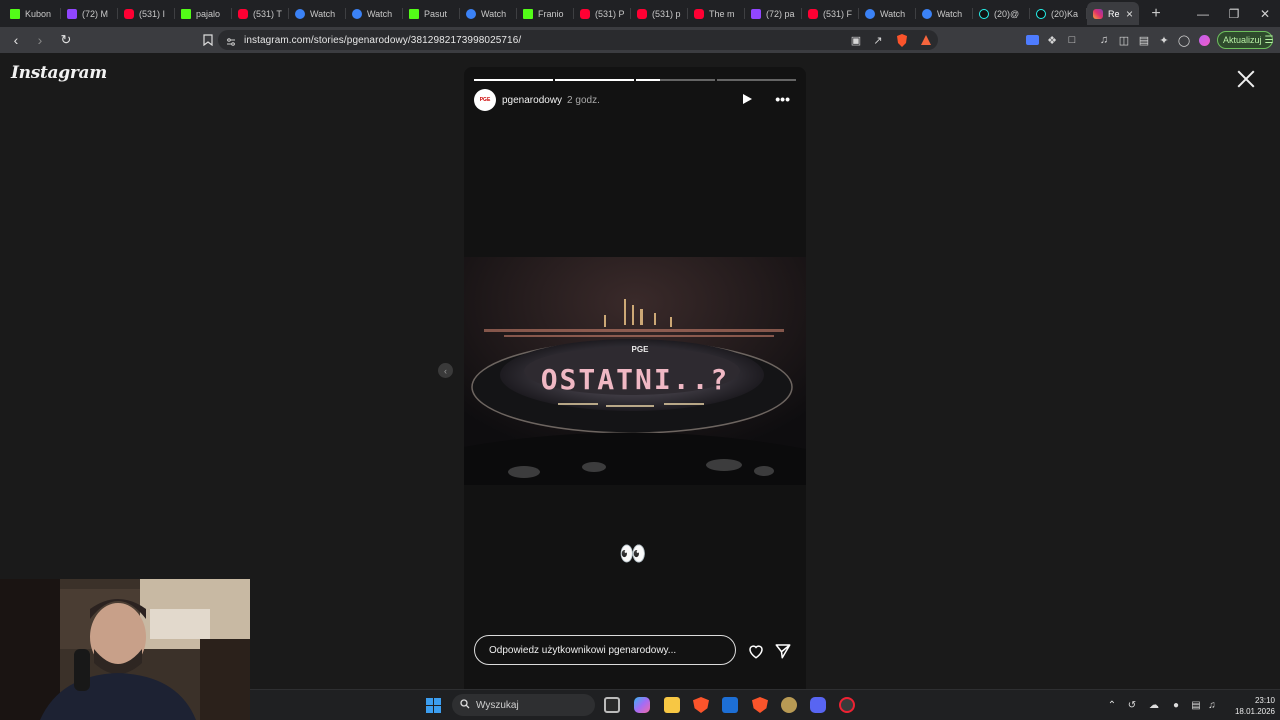 The image size is (1280, 720). What do you see at coordinates (818, 705) in the screenshot?
I see `discord-icon` at bounding box center [818, 705].